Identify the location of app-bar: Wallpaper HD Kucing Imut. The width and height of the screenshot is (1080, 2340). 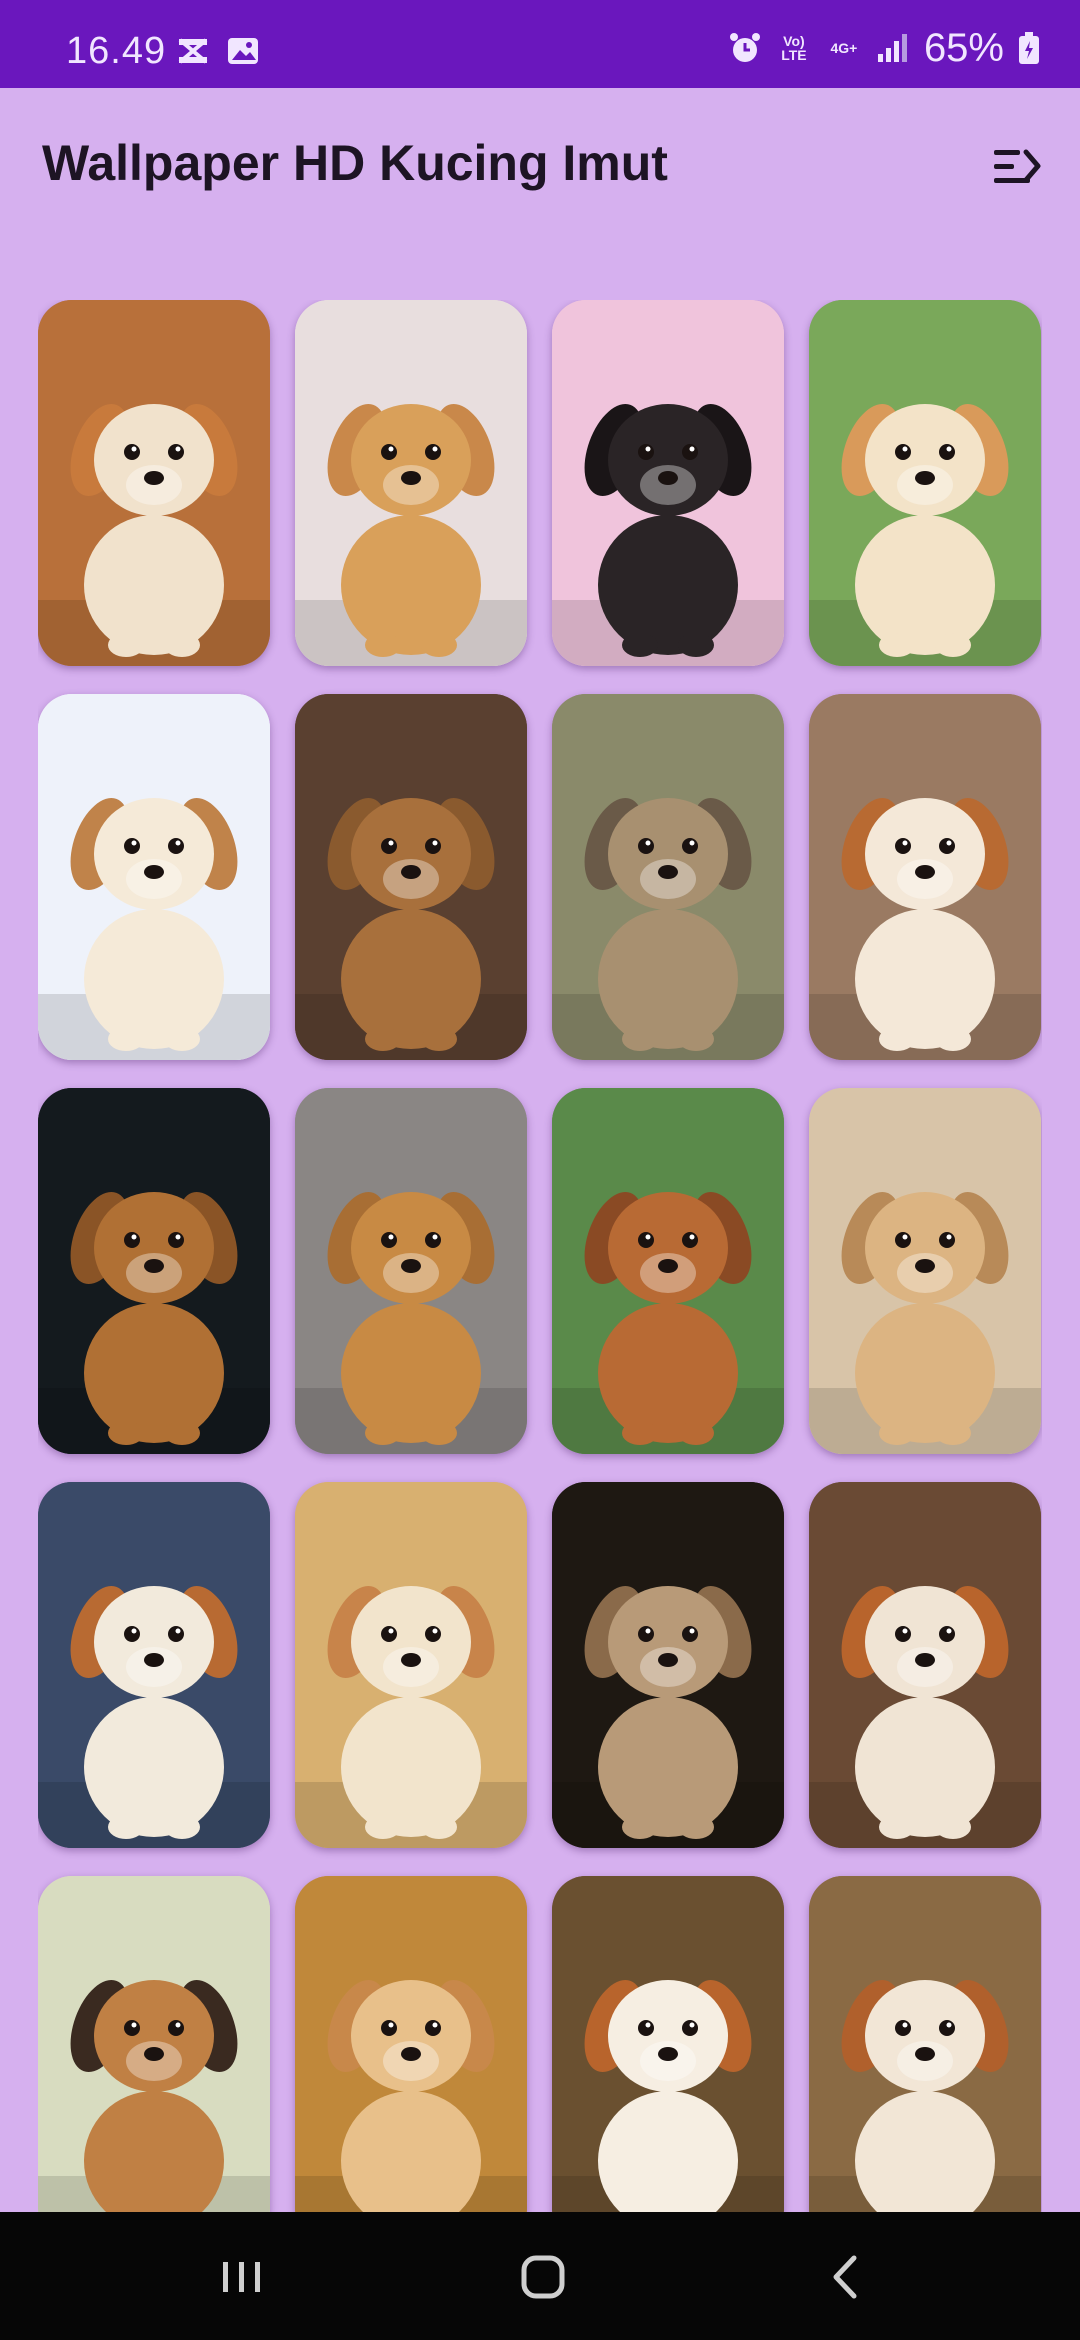
(540, 163).